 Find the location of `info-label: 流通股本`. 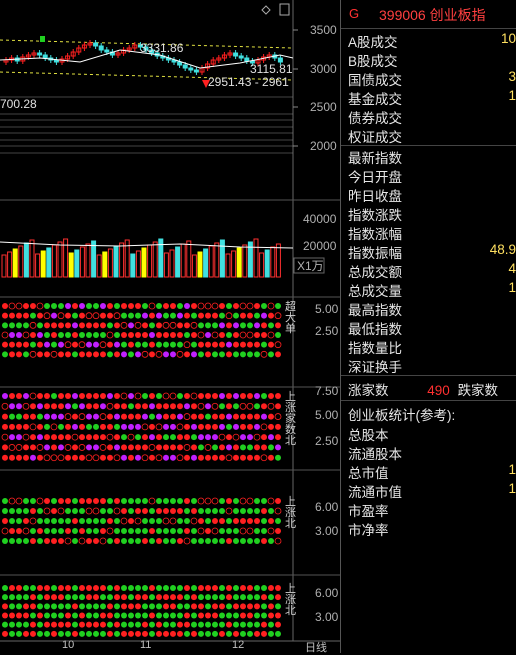

info-label: 流通股本 is located at coordinates (375, 454).